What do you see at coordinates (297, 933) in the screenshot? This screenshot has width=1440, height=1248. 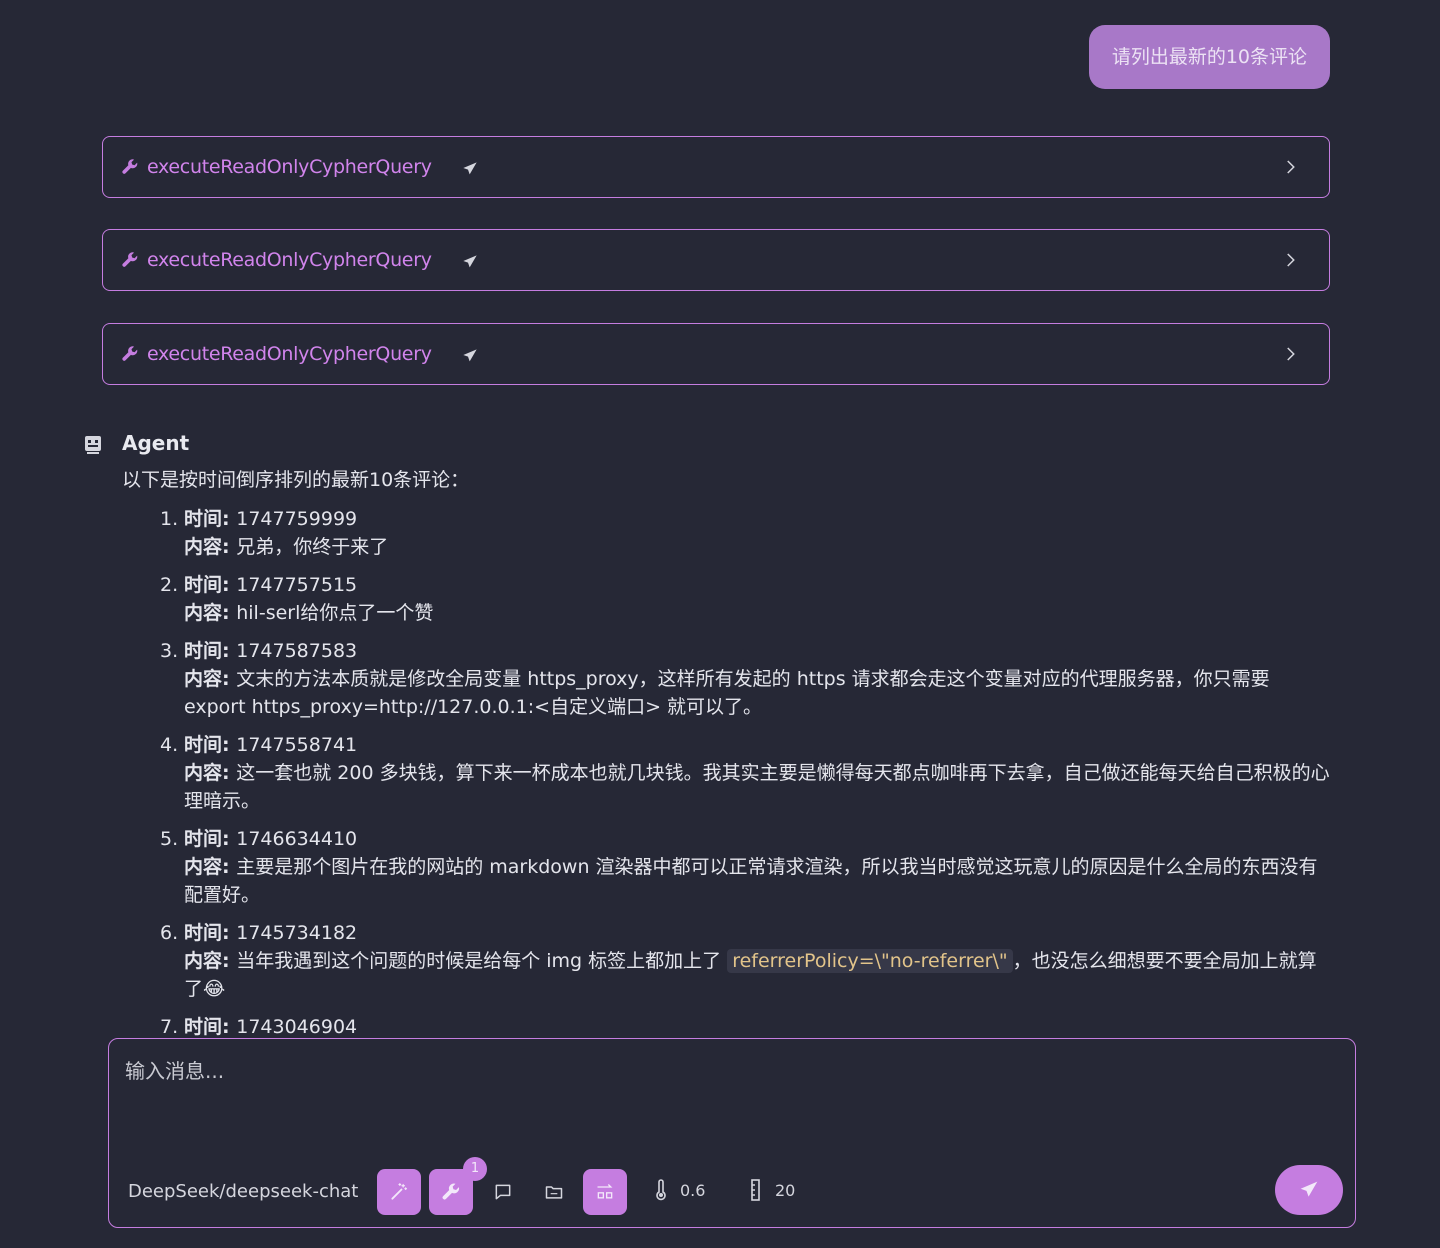 I see `comment-time: 1745734182` at bounding box center [297, 933].